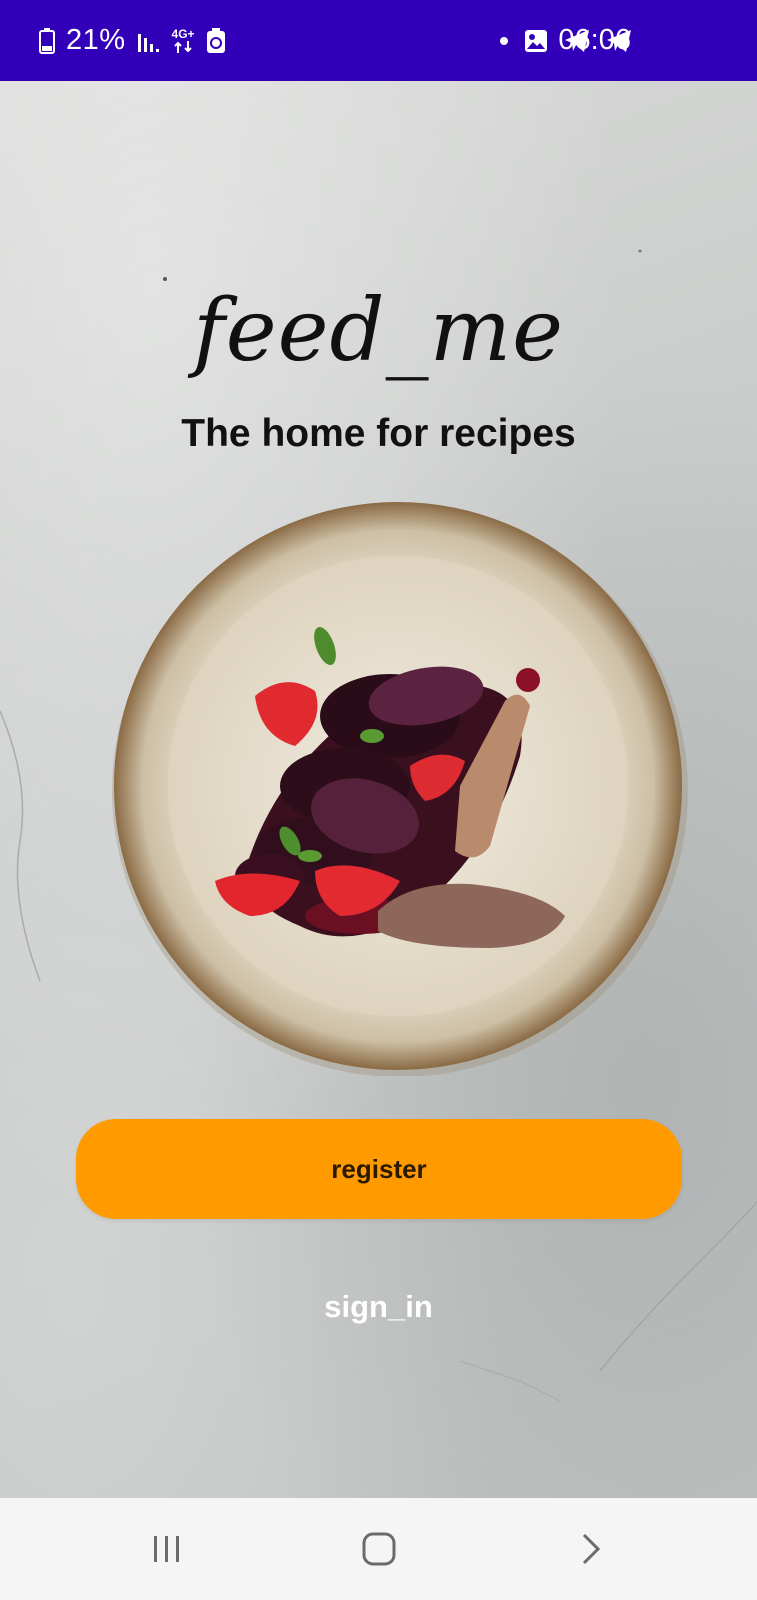 Image resolution: width=757 pixels, height=1600 pixels. Describe the element at coordinates (47, 41) in the screenshot. I see `battery-icon` at that location.